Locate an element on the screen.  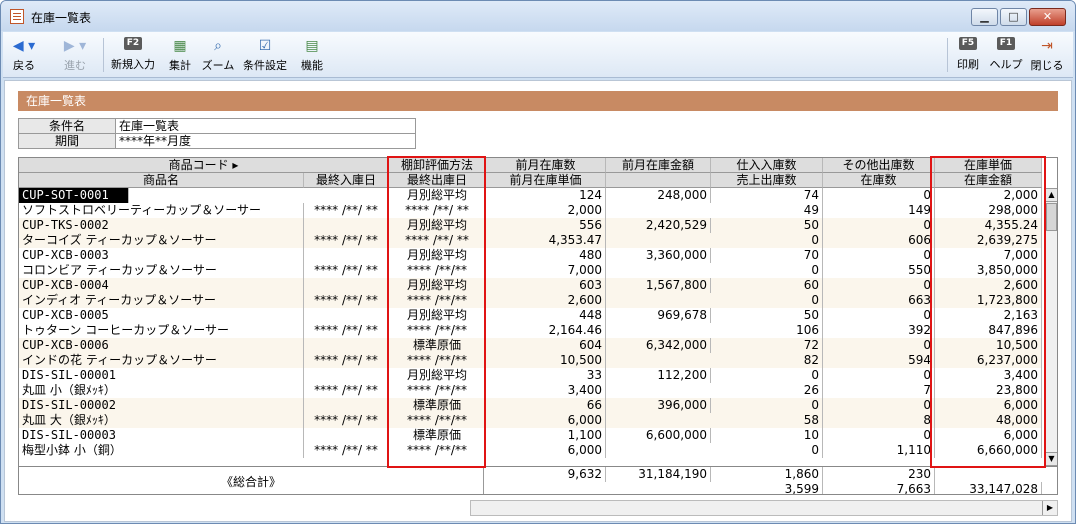
close-window-button: ✕ is located at coordinates (1047, 17).